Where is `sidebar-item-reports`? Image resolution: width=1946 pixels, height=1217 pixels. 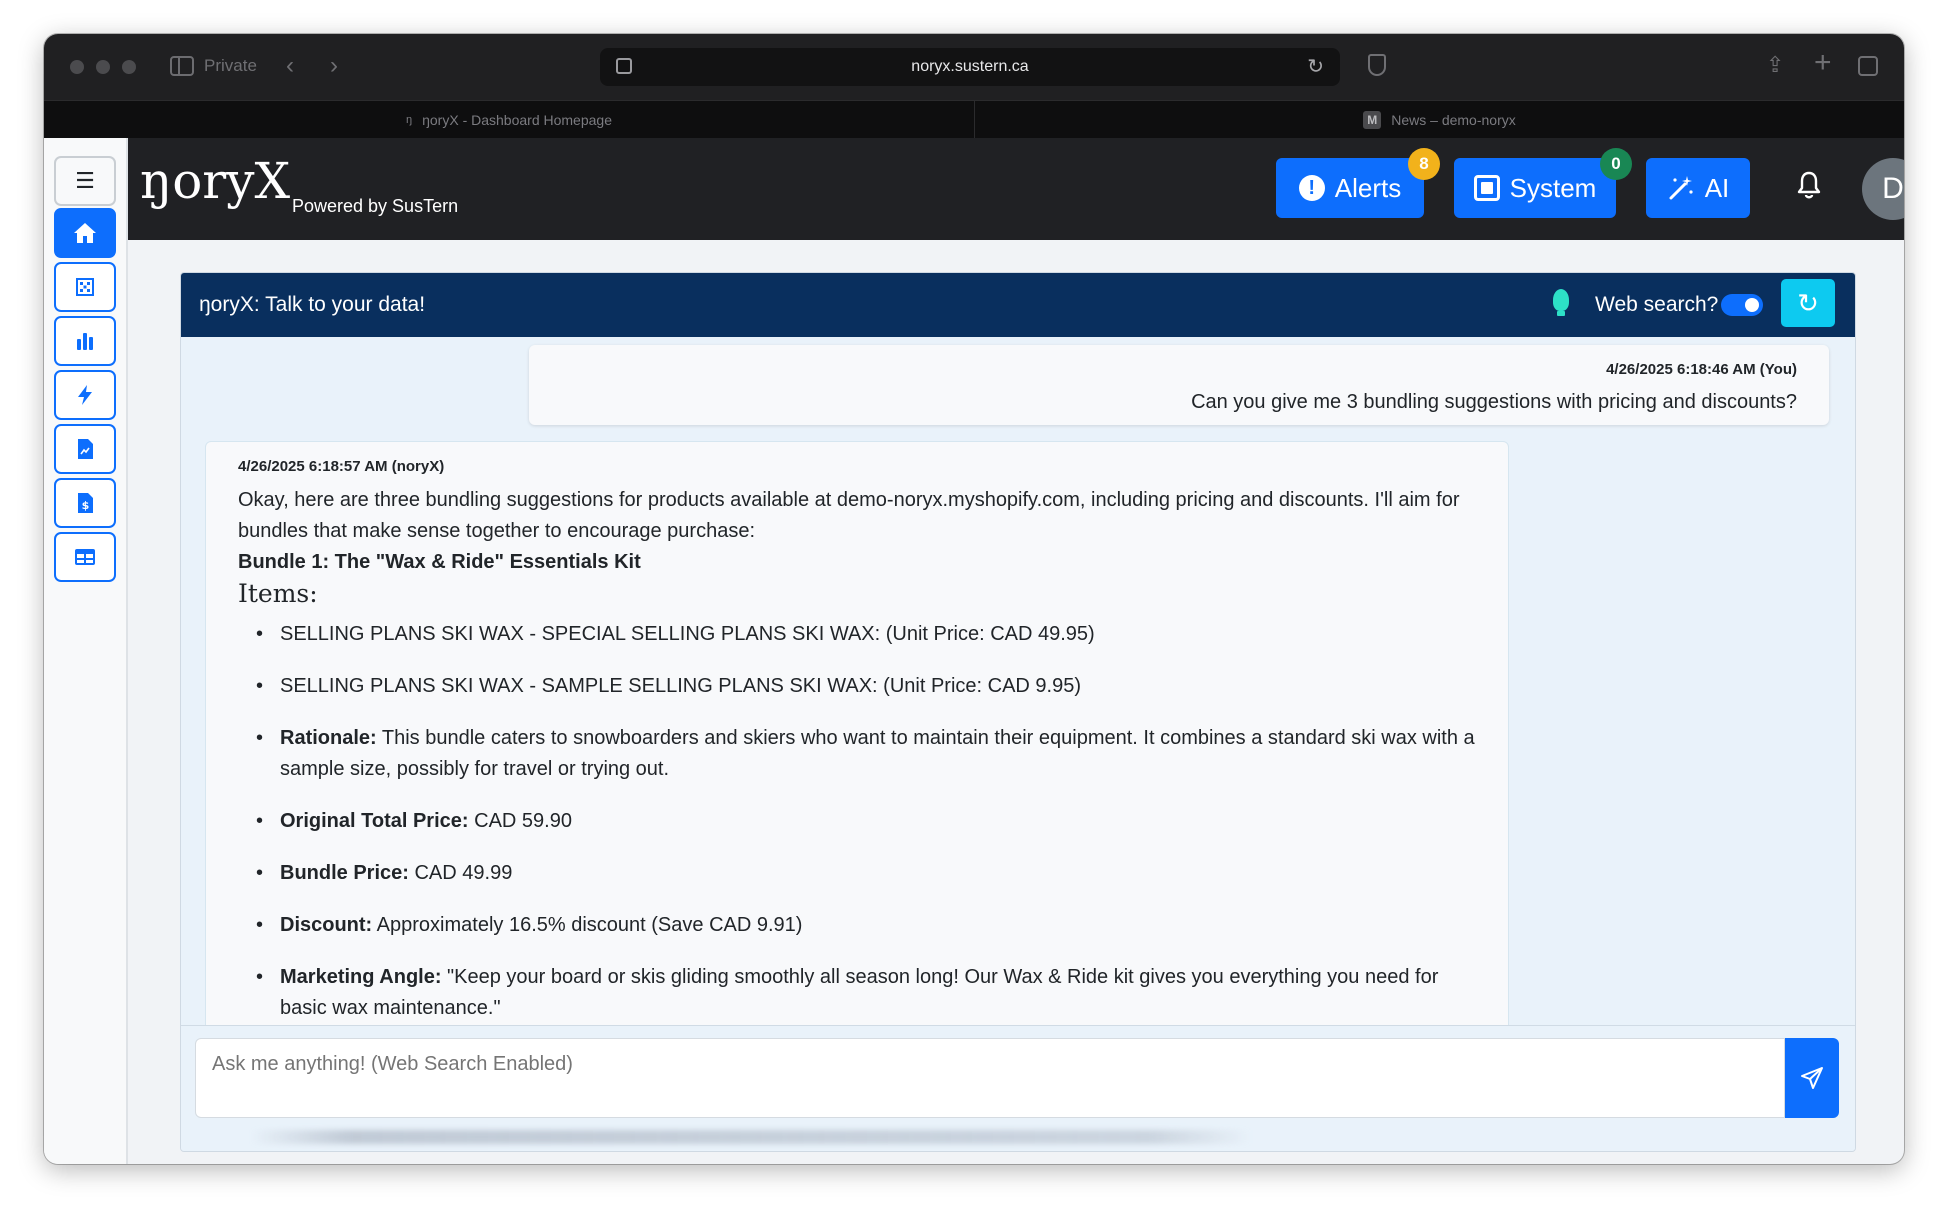
sidebar-item-reports is located at coordinates (85, 449).